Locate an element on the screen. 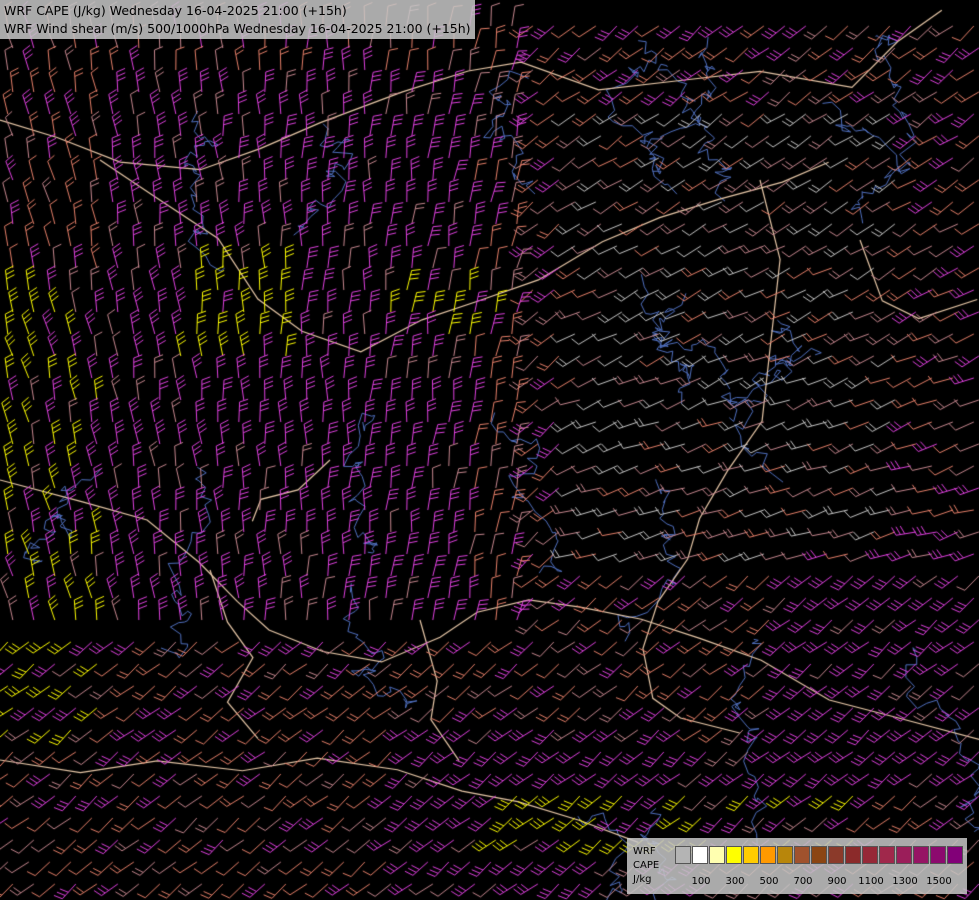  legend-tick: 700 is located at coordinates (803, 881).